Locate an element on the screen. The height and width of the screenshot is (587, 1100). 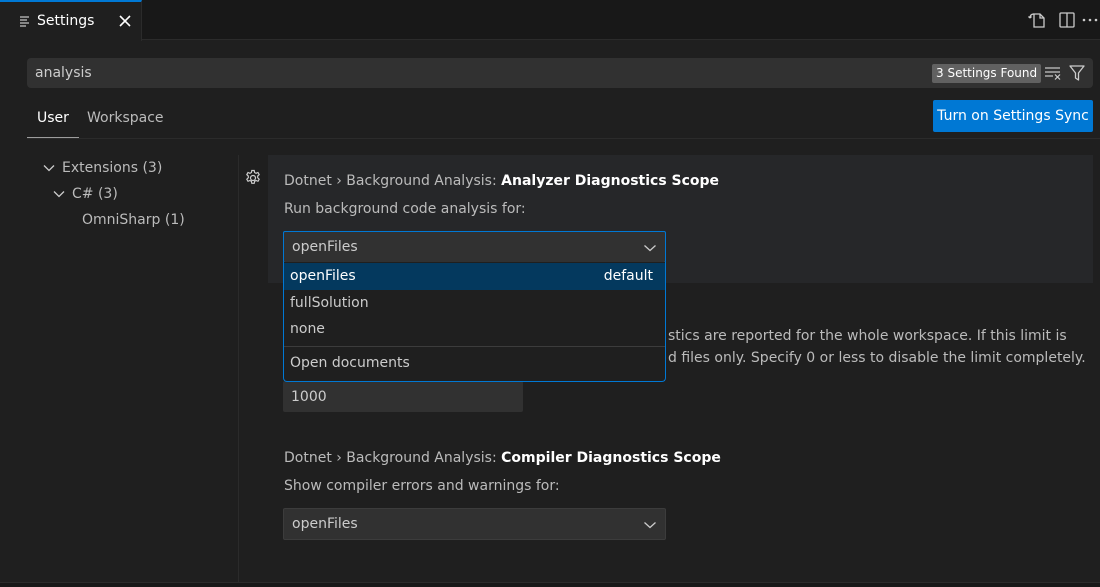
toc-item-extensions: Extensions (3) is located at coordinates (102, 168).